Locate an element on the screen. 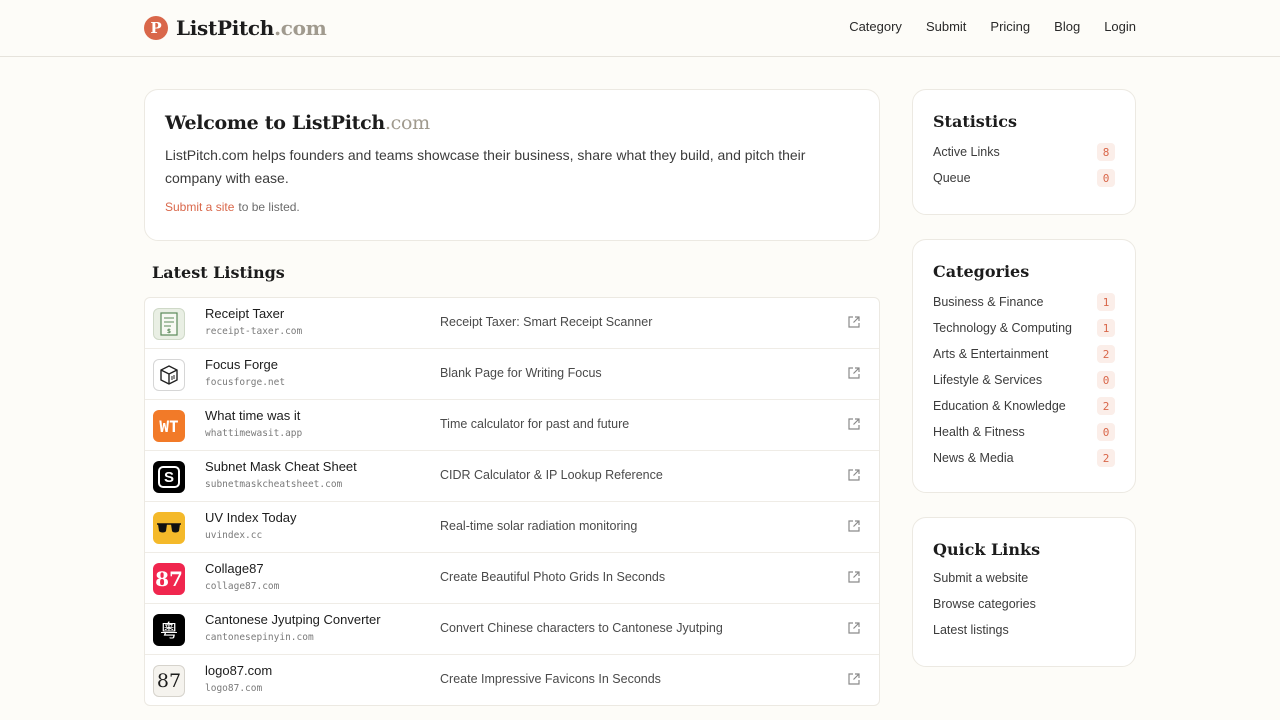 The image size is (1280, 720). category-item: Health & Fitness 0 is located at coordinates (1024, 432).